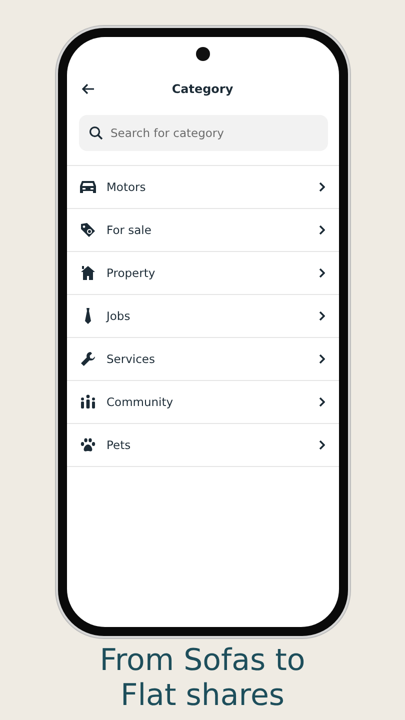 The height and width of the screenshot is (720, 405). Describe the element at coordinates (88, 273) in the screenshot. I see `house-icon` at that location.